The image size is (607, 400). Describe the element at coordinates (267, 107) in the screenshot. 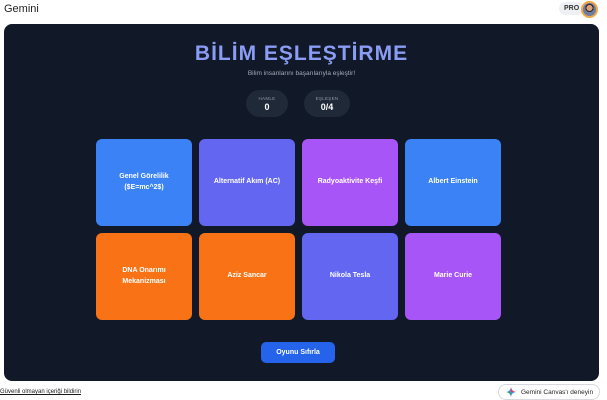

I see `moves-value: 0` at that location.